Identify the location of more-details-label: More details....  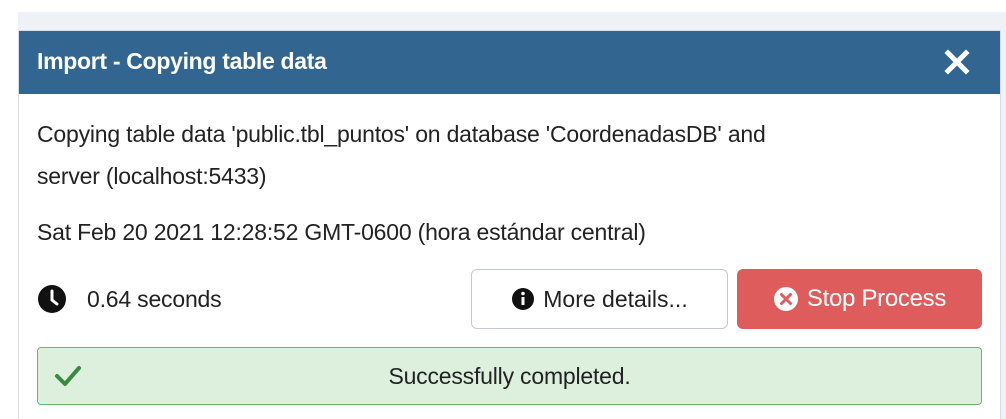
(615, 298).